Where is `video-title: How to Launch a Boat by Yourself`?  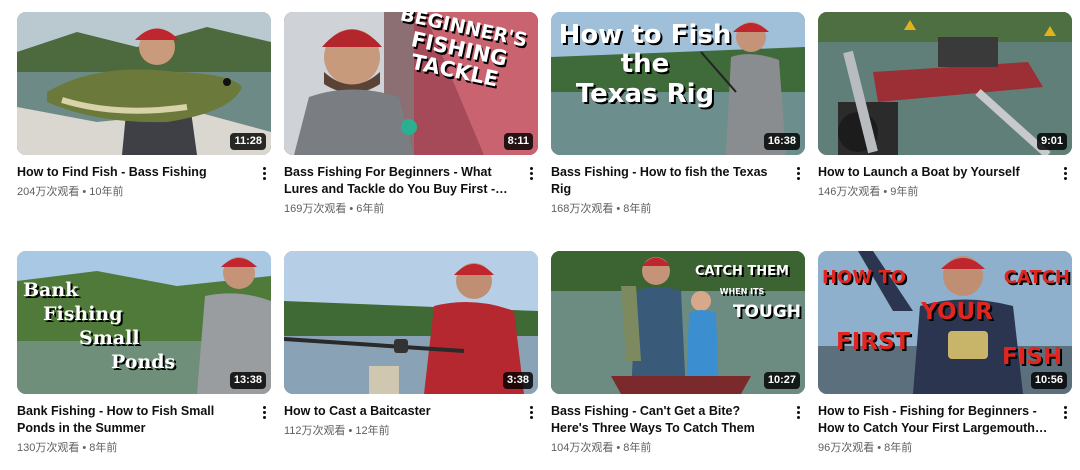
video-title: How to Launch a Boat by Yourself is located at coordinates (933, 172).